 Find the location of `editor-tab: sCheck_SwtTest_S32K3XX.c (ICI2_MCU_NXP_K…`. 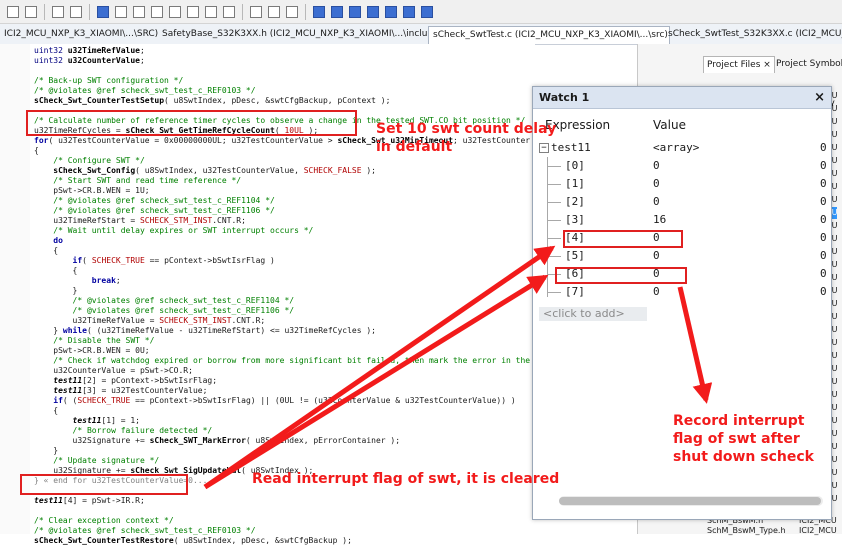

editor-tab: sCheck_SwtTest_S32K3XX.c (ICI2_MCU_NXP_K… is located at coordinates (753, 34).